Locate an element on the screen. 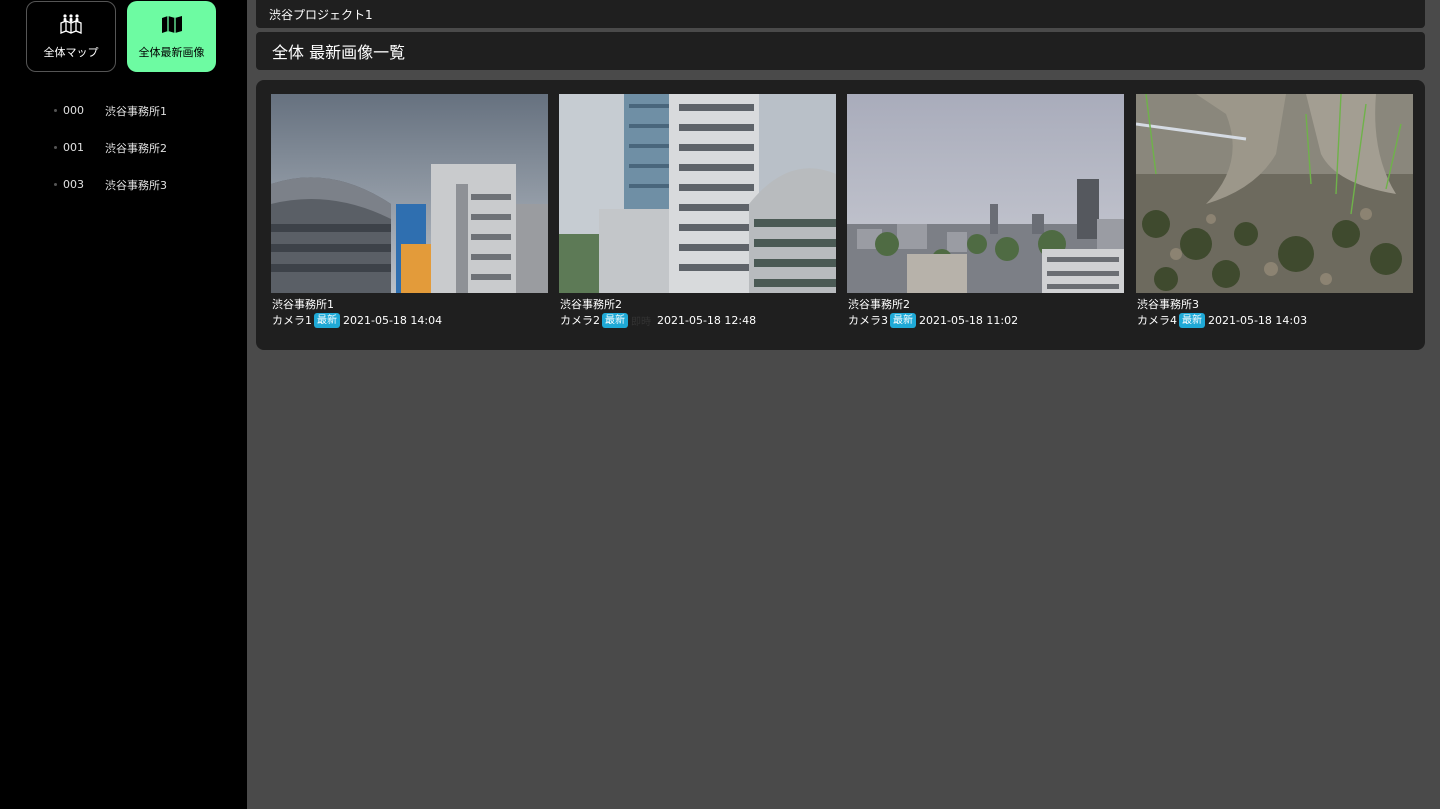 Image resolution: width=1440 pixels, height=809 pixels. instant-tag: 即時 is located at coordinates (641, 322).